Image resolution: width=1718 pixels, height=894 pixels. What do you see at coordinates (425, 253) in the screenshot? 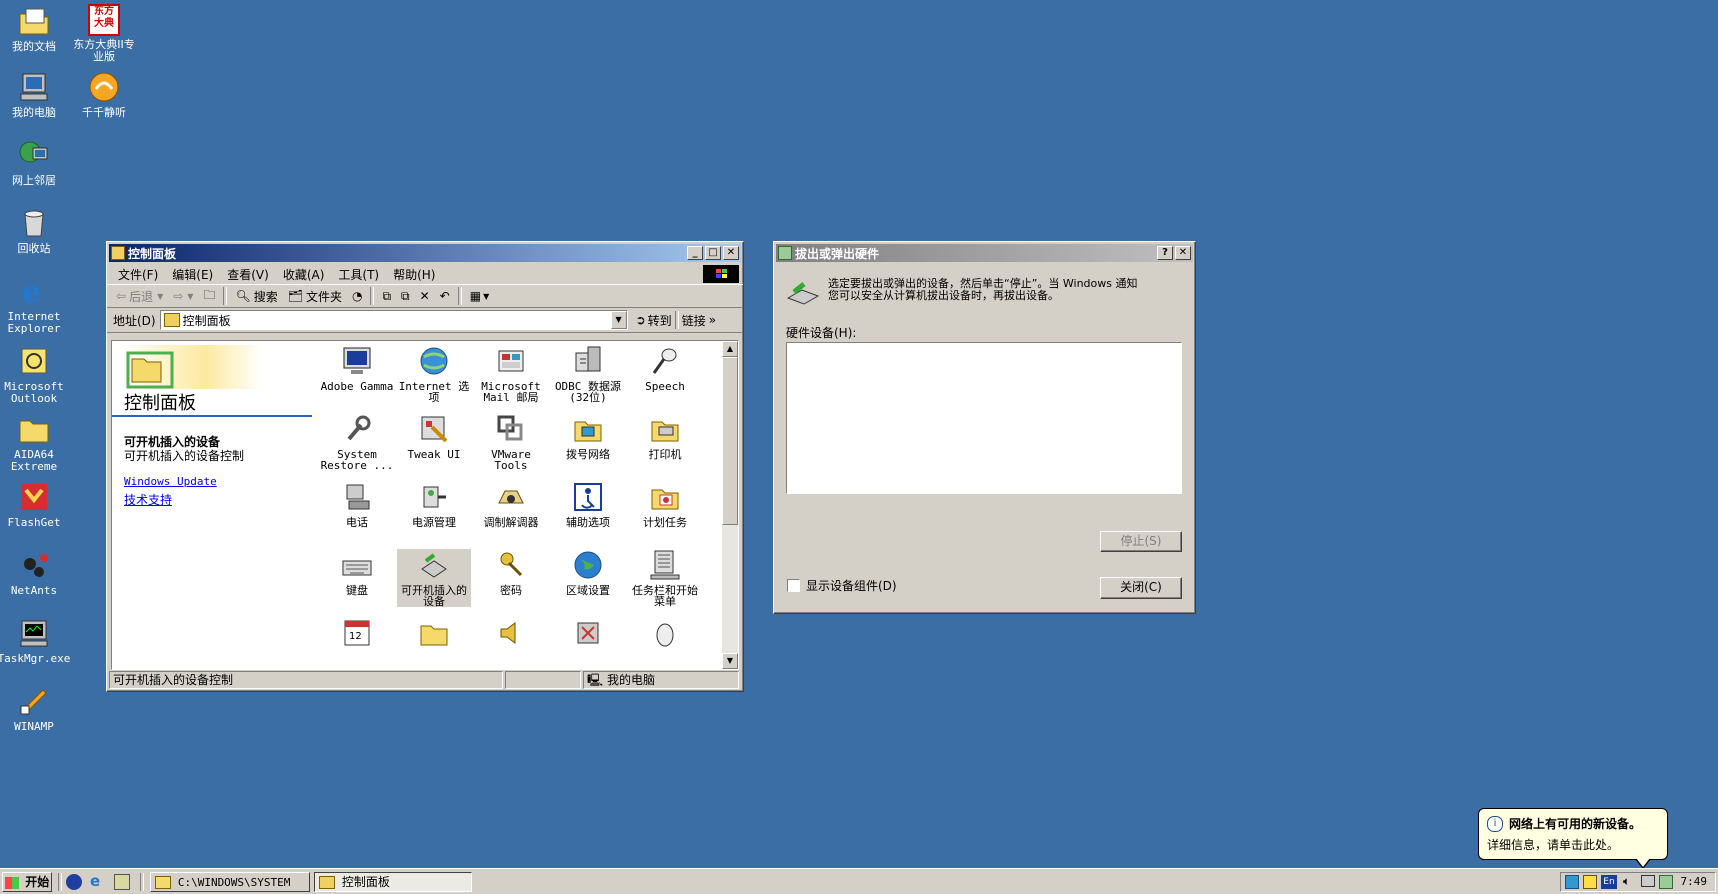
I see `control-panel-titlebar: 控制面板 _ □ ✕` at bounding box center [425, 253].